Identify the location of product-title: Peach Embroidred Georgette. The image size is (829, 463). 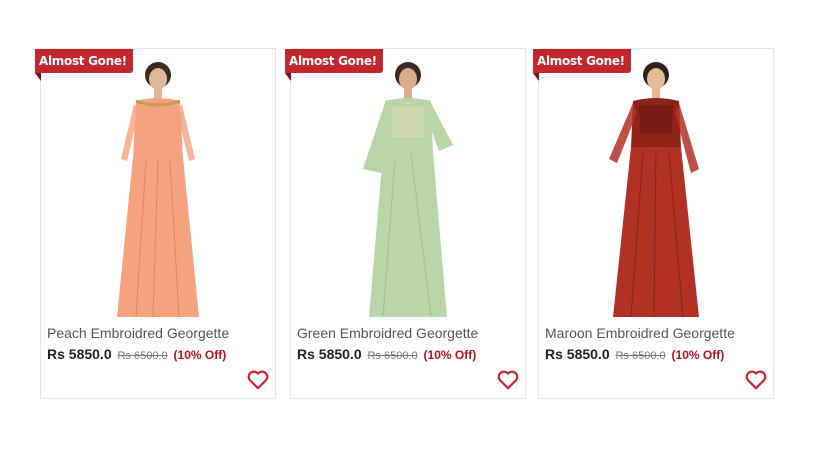
(138, 333).